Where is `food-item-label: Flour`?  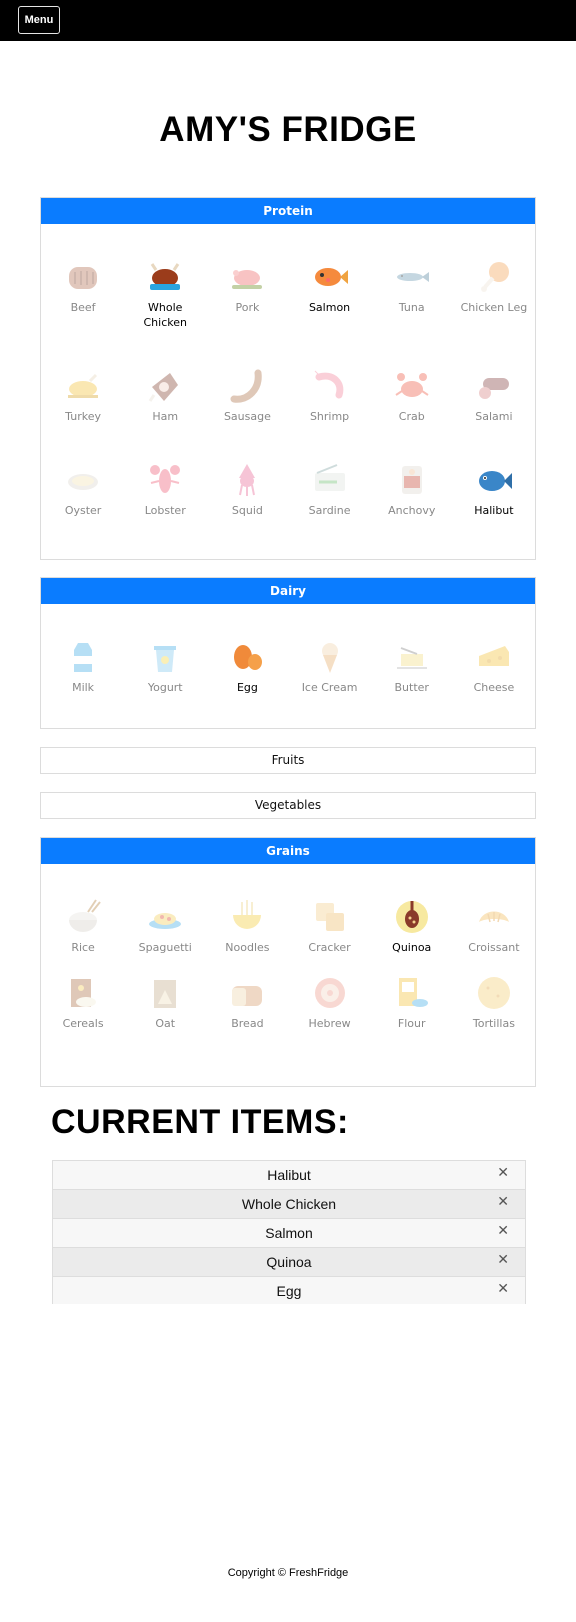
food-item-label: Flour is located at coordinates (411, 1023).